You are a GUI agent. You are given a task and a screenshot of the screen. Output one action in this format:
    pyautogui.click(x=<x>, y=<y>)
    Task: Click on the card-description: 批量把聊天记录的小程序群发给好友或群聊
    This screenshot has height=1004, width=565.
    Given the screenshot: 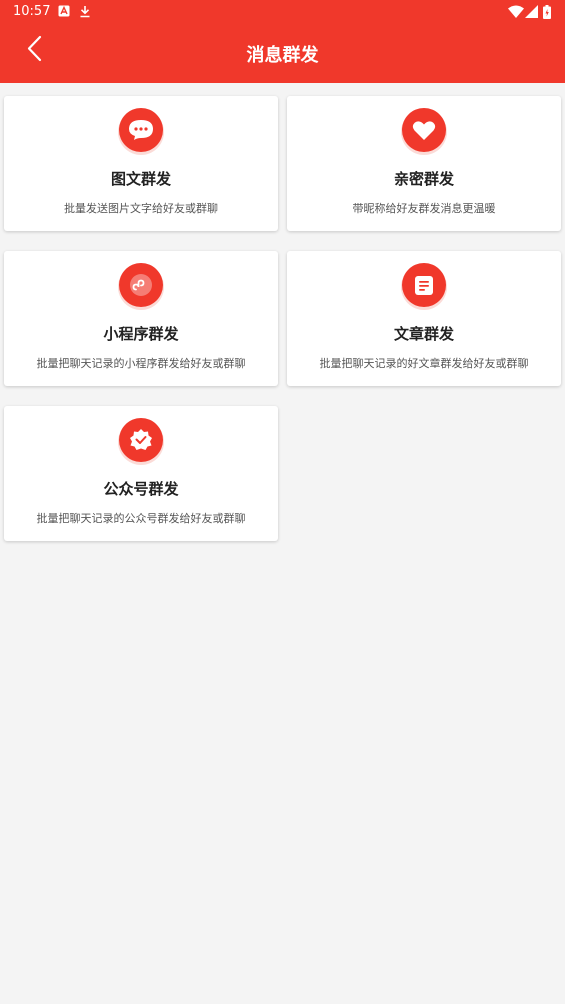 What is the action you would take?
    pyautogui.click(x=141, y=363)
    